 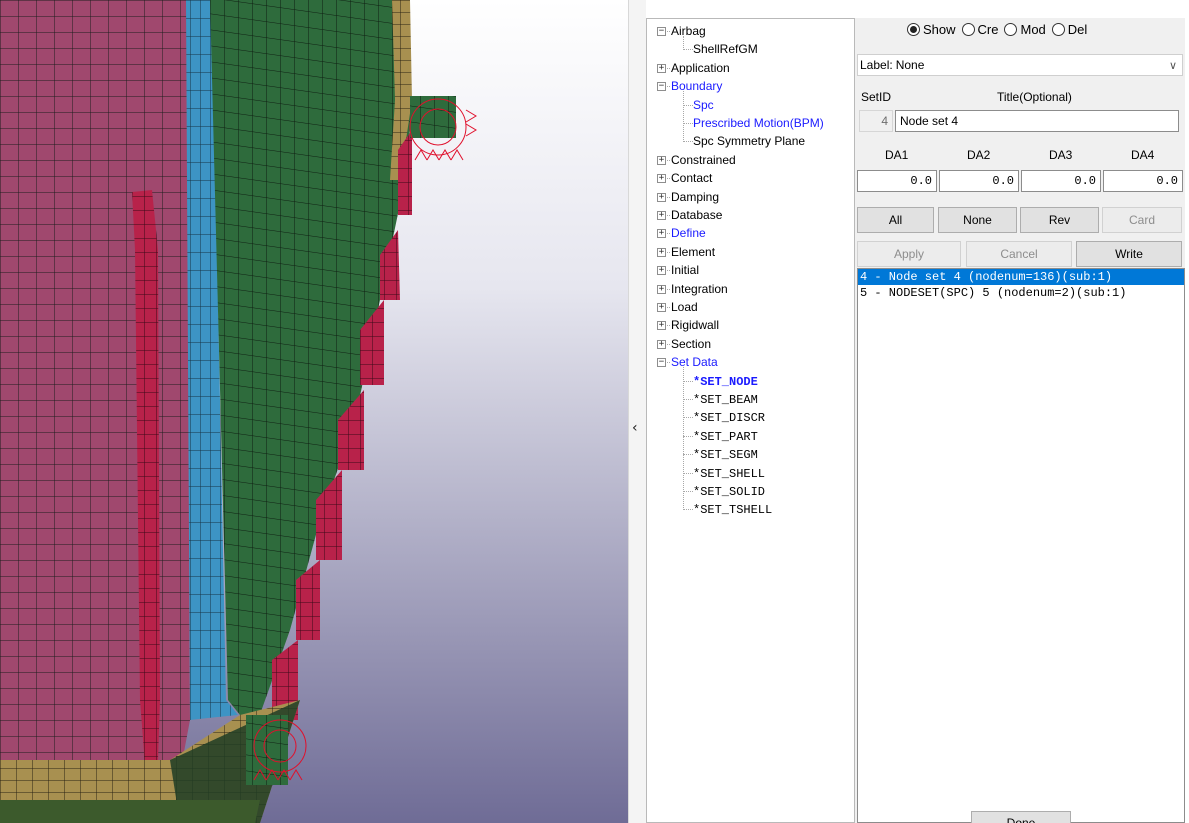 I want to click on tree-item: Boundary, so click(x=696, y=86).